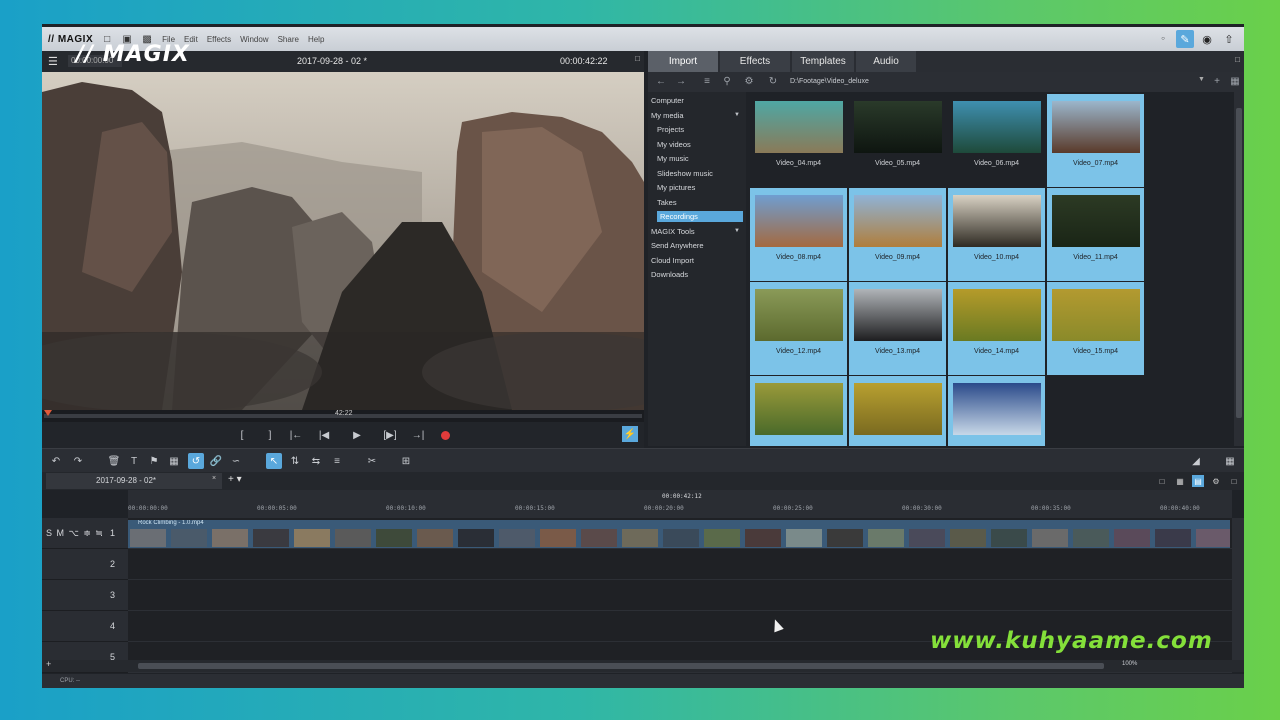 The image size is (1280, 720). Describe the element at coordinates (1198, 481) in the screenshot. I see `view-timeline-icon: ▤` at that location.